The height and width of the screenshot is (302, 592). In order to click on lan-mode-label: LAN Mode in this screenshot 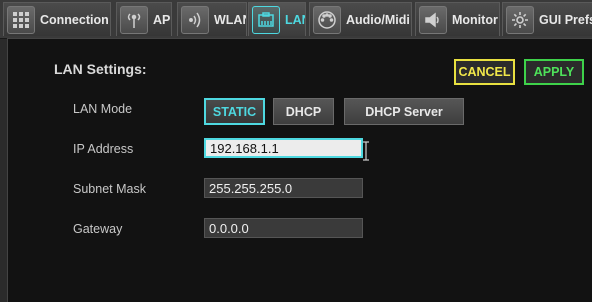, I will do `click(103, 109)`.